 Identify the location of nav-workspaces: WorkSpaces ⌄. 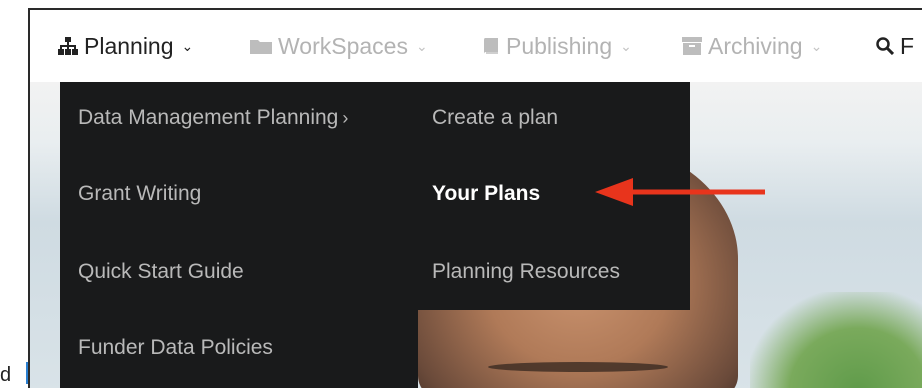
(339, 46).